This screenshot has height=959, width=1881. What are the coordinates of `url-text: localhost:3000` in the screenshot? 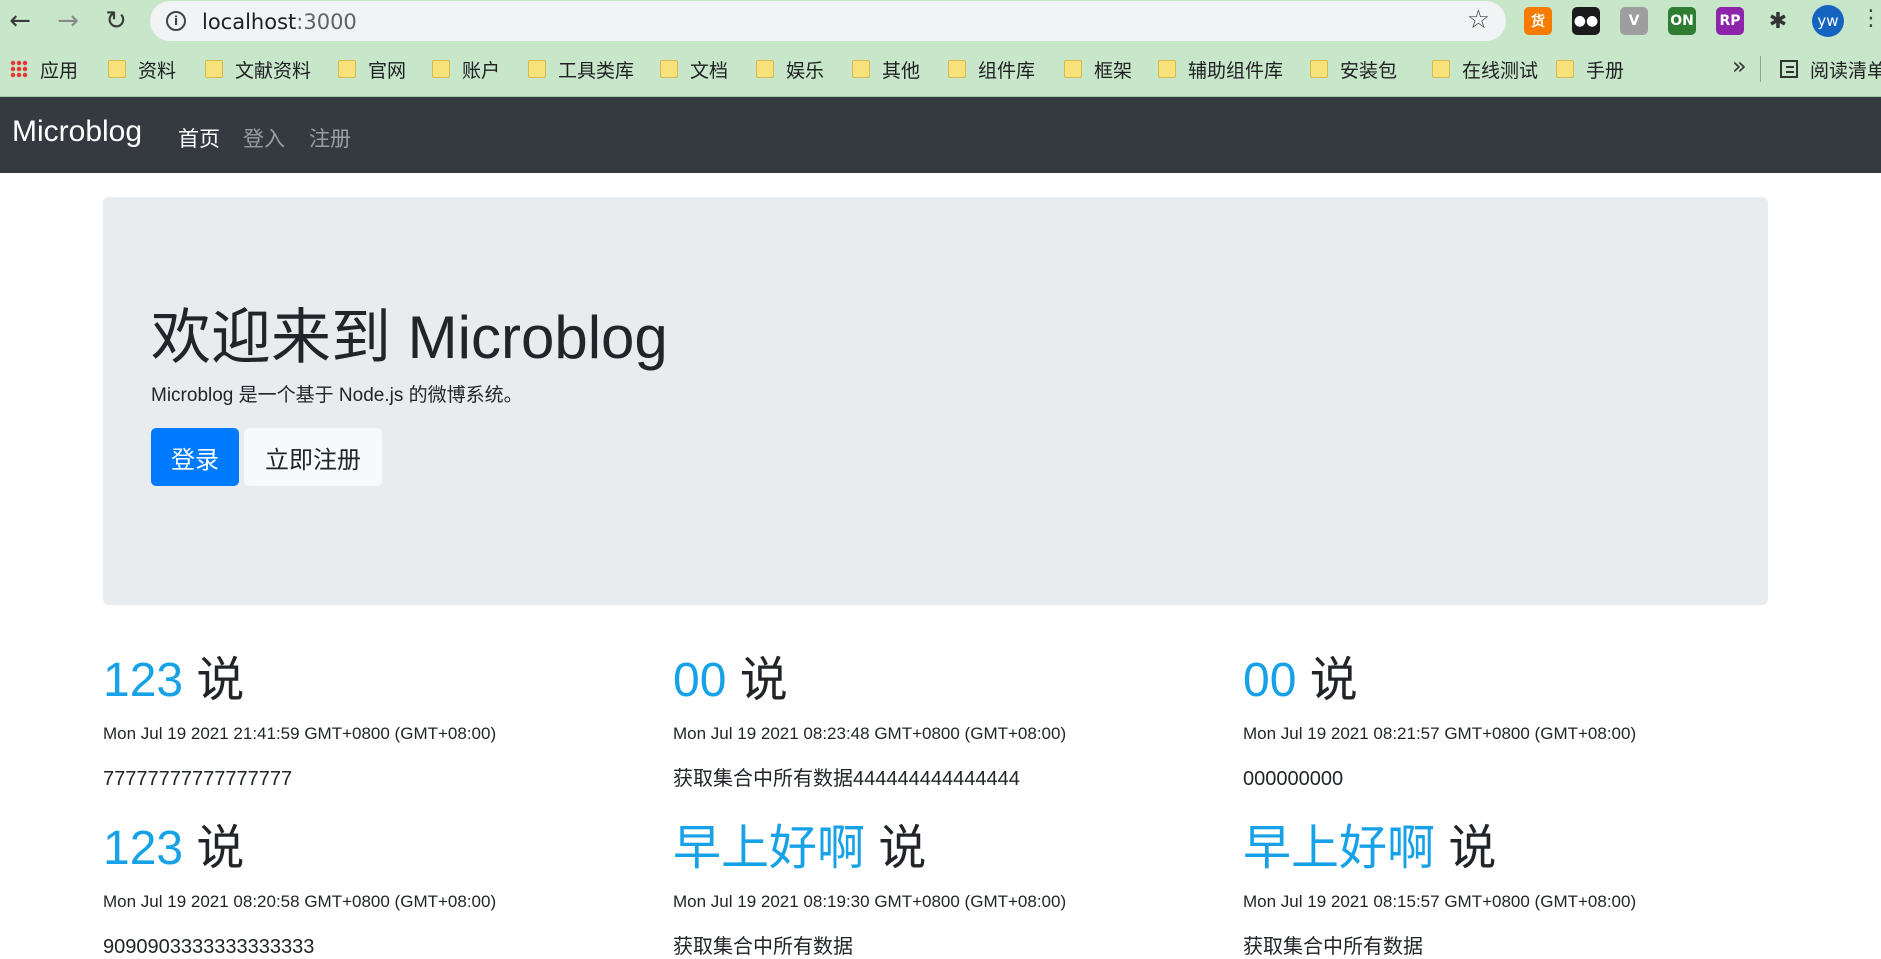 It's located at (279, 22).